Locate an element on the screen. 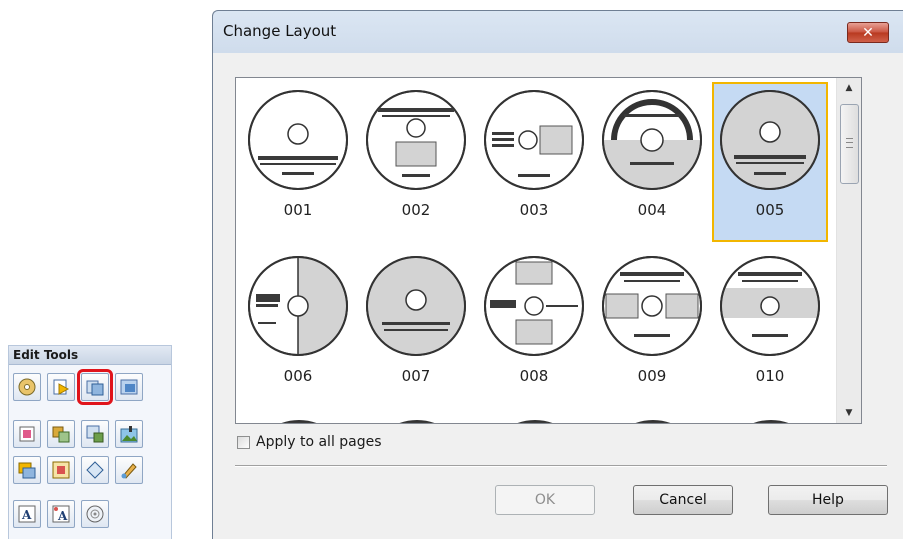 This screenshot has height=539, width=903. frame-tool-button is located at coordinates (95, 434).